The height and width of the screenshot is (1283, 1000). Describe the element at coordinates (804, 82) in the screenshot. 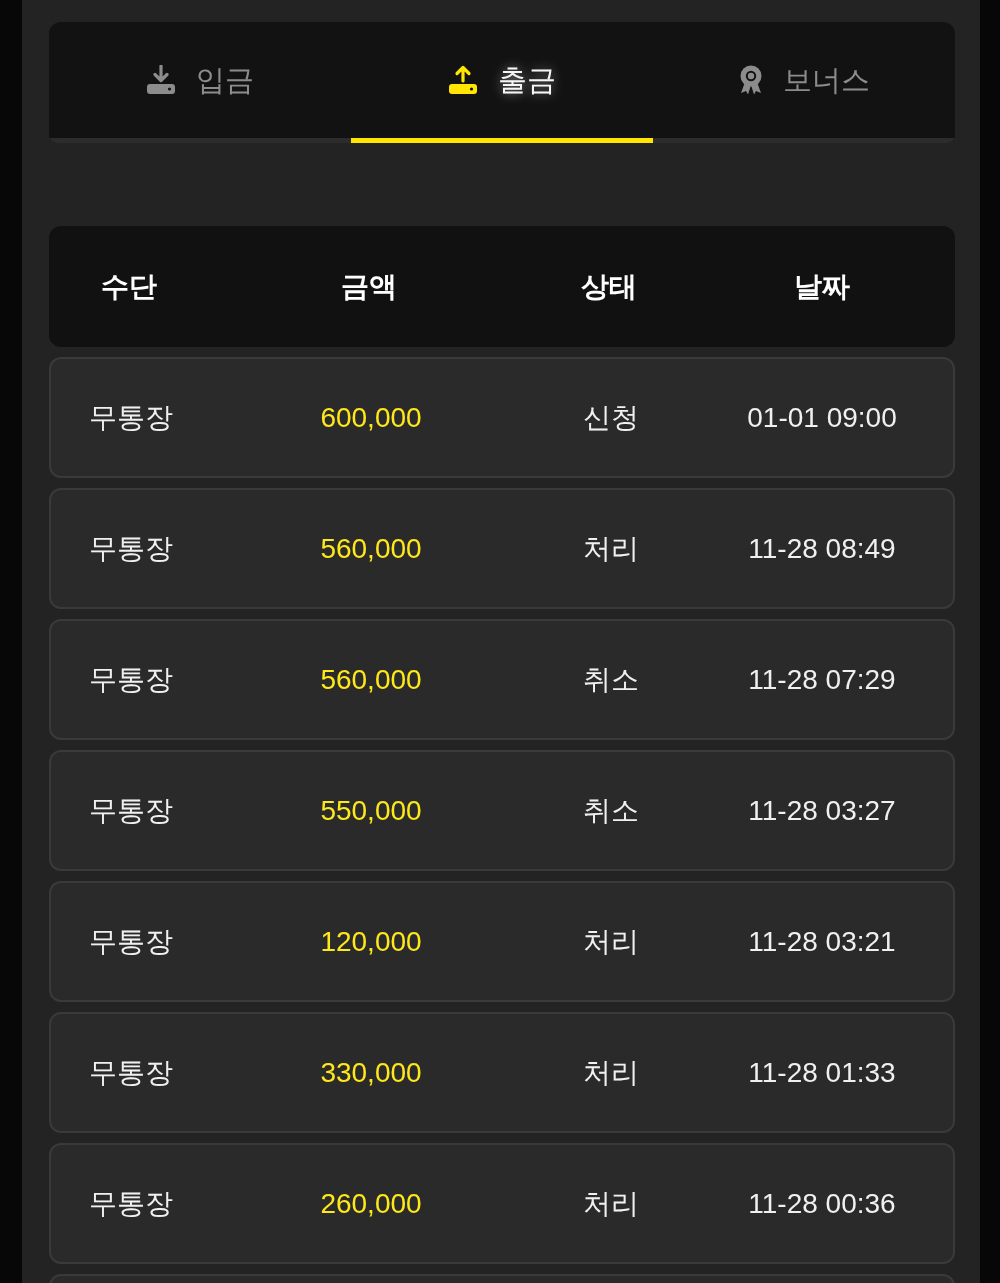

I see `tab: 보너스` at that location.